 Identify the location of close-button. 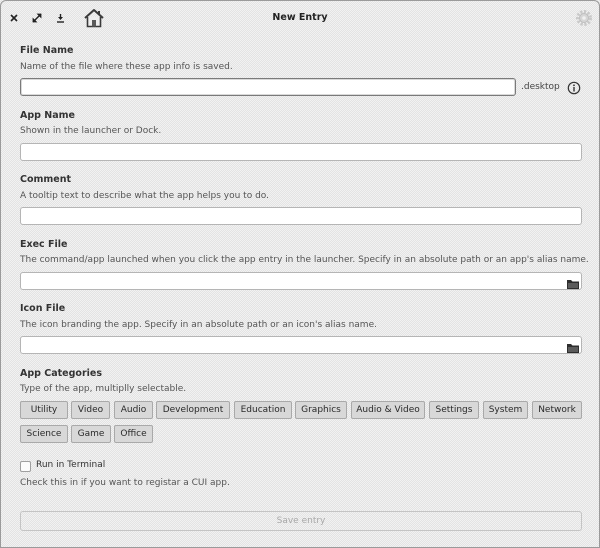
(14, 18).